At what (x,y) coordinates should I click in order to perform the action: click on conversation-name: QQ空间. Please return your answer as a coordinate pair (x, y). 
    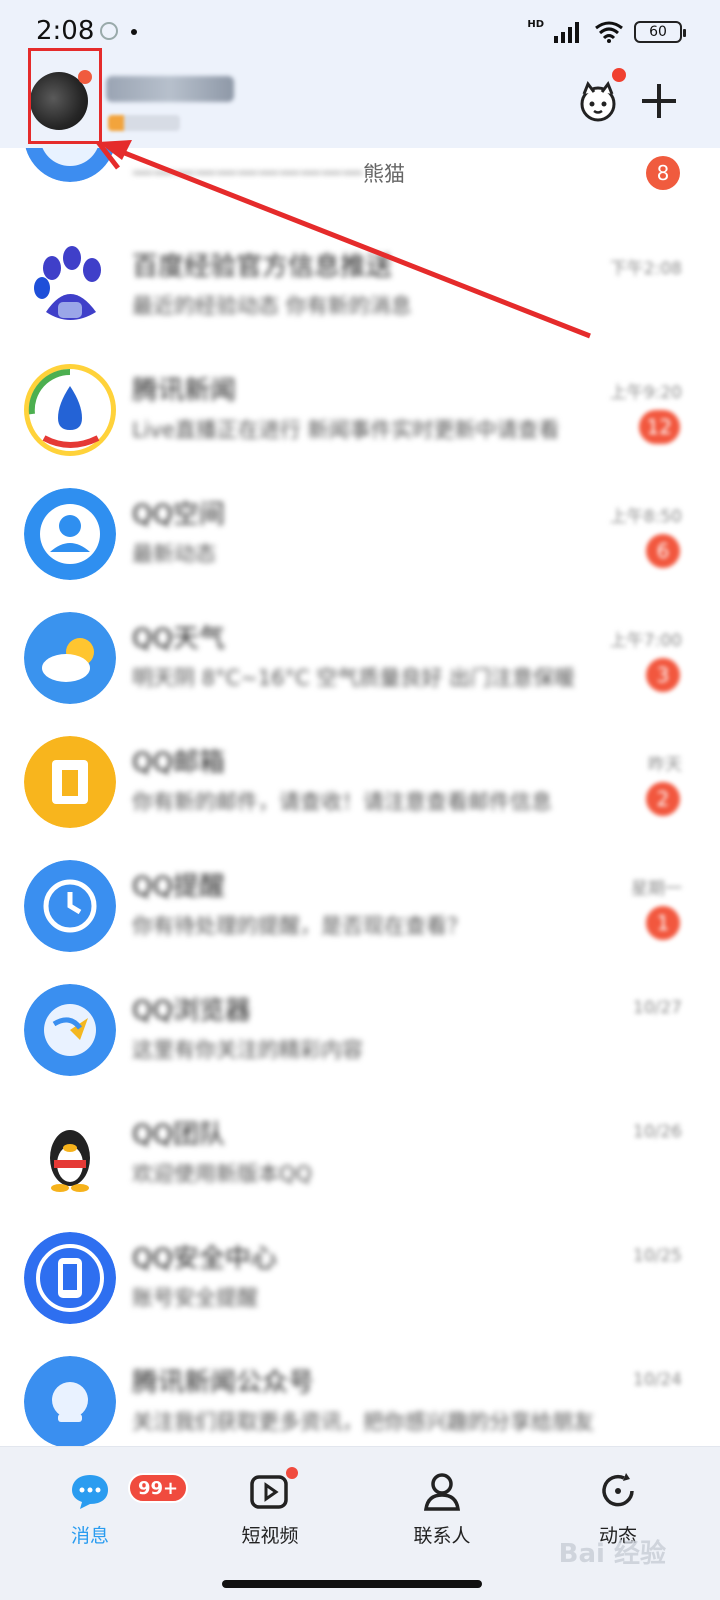
    Looking at the image, I should click on (178, 513).